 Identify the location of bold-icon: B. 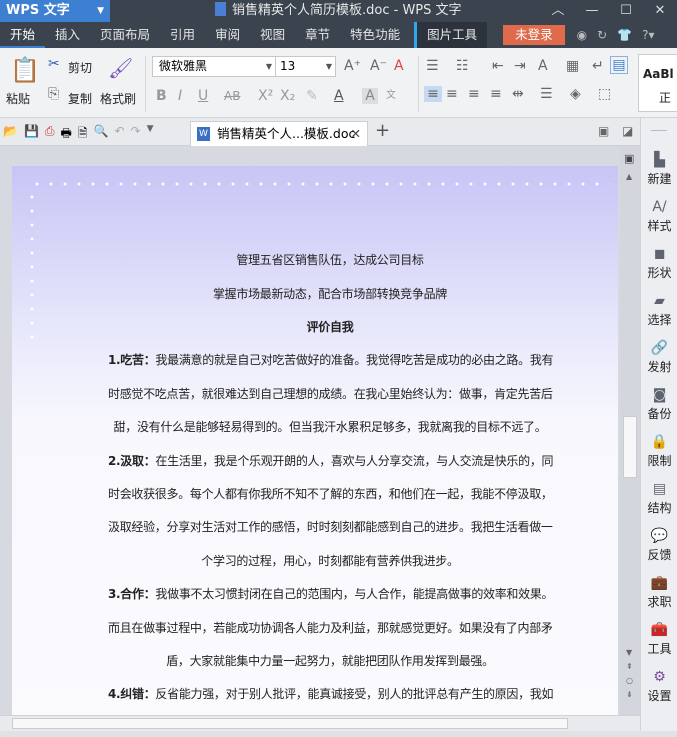
(161, 96).